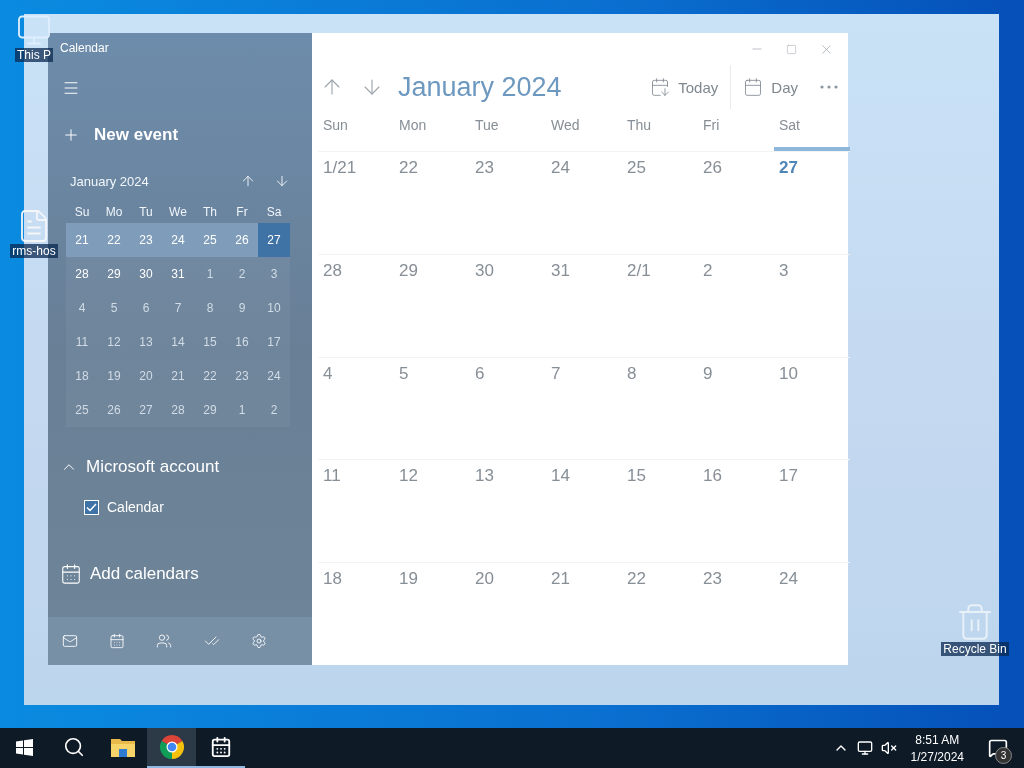  What do you see at coordinates (274, 342) in the screenshot?
I see `mini-calendar-day: 17` at bounding box center [274, 342].